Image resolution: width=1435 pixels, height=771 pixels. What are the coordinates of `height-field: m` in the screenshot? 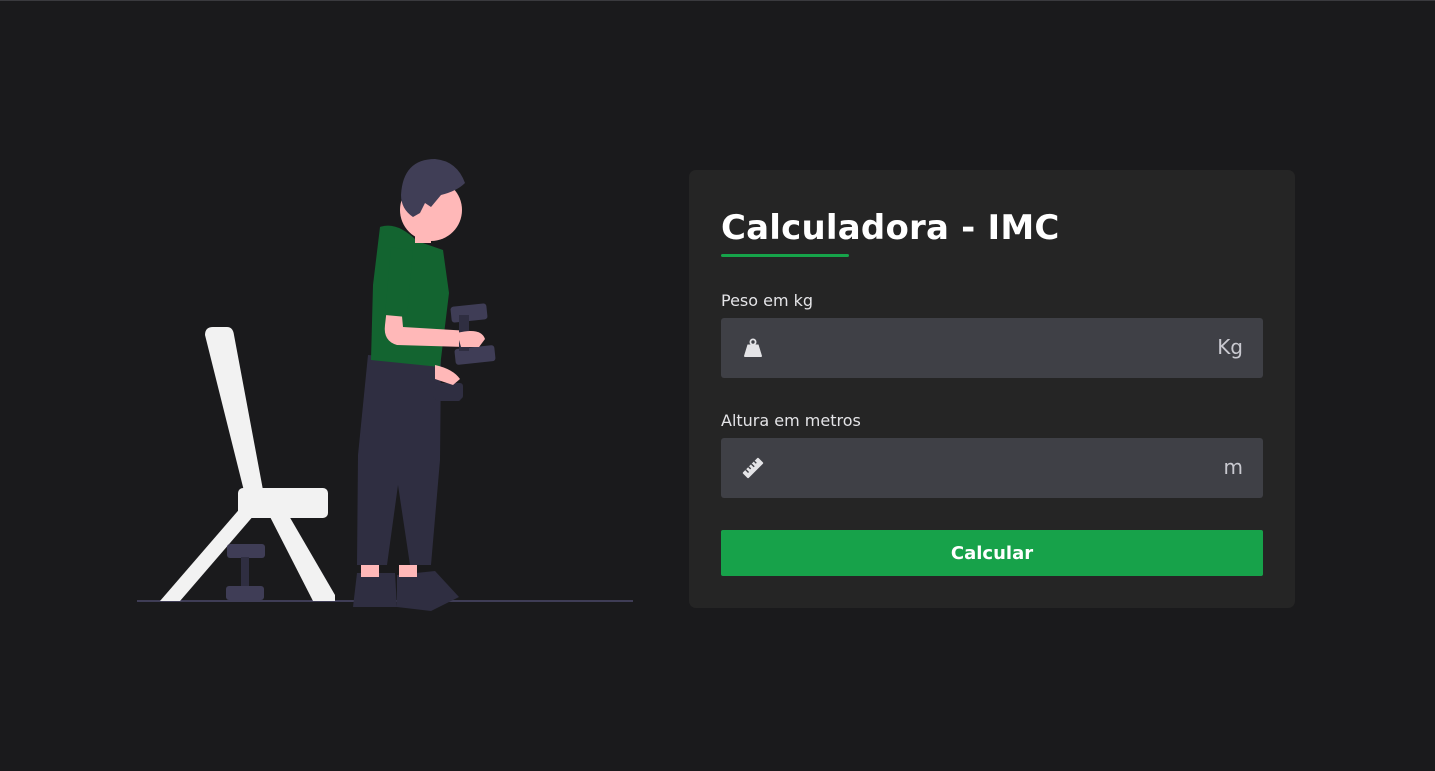 It's located at (992, 469).